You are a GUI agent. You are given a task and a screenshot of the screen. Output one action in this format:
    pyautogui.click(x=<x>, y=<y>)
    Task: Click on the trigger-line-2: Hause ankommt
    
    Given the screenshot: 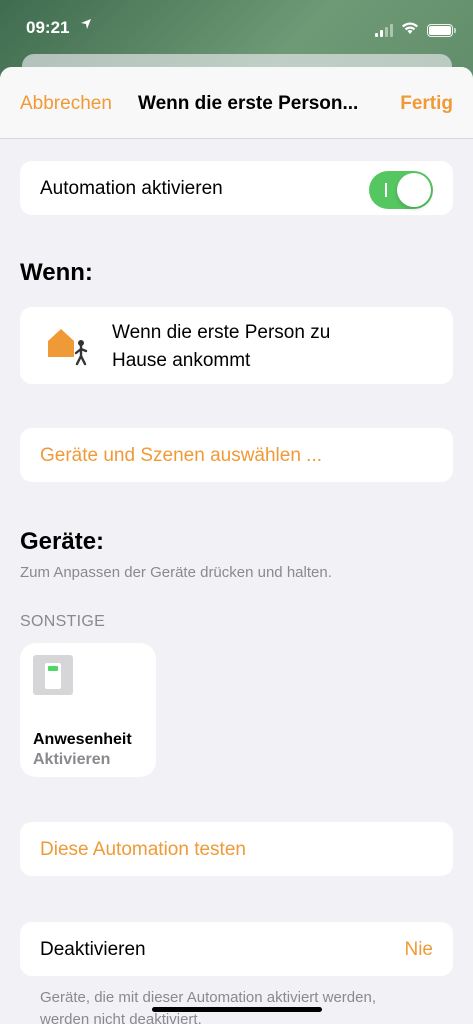 What is the action you would take?
    pyautogui.click(x=181, y=360)
    